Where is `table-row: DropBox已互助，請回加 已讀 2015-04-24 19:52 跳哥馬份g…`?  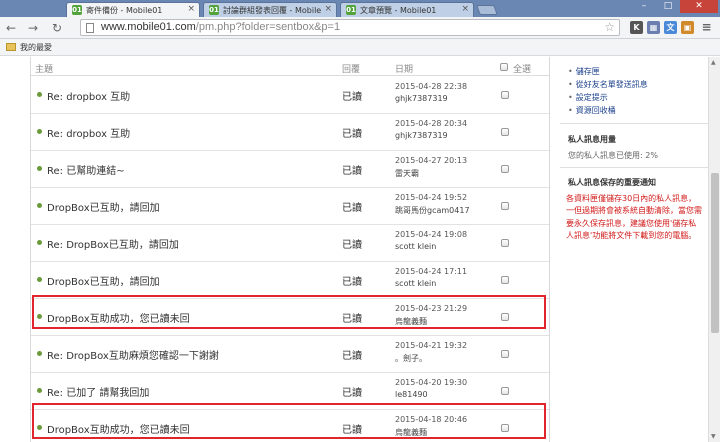
table-row: DropBox已互助，請回加 已讀 2015-04-24 19:52 跳哥馬份g… is located at coordinates (290, 206).